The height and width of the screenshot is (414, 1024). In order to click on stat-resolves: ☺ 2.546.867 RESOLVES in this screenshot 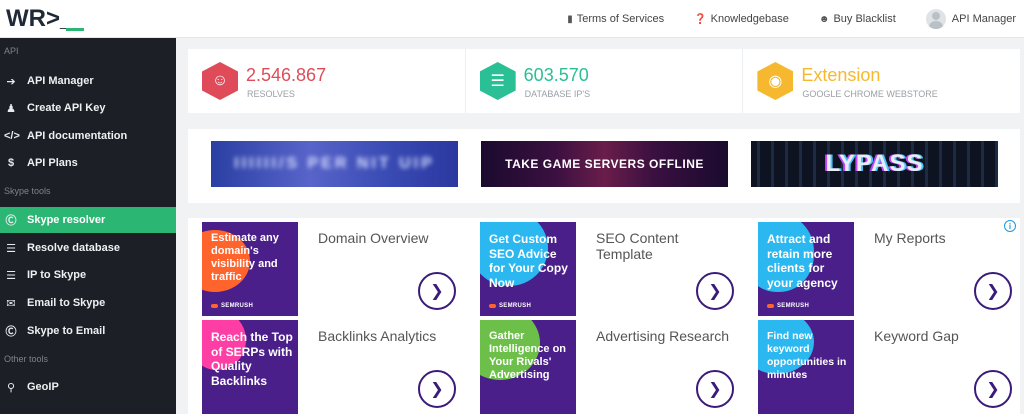, I will do `click(327, 81)`.